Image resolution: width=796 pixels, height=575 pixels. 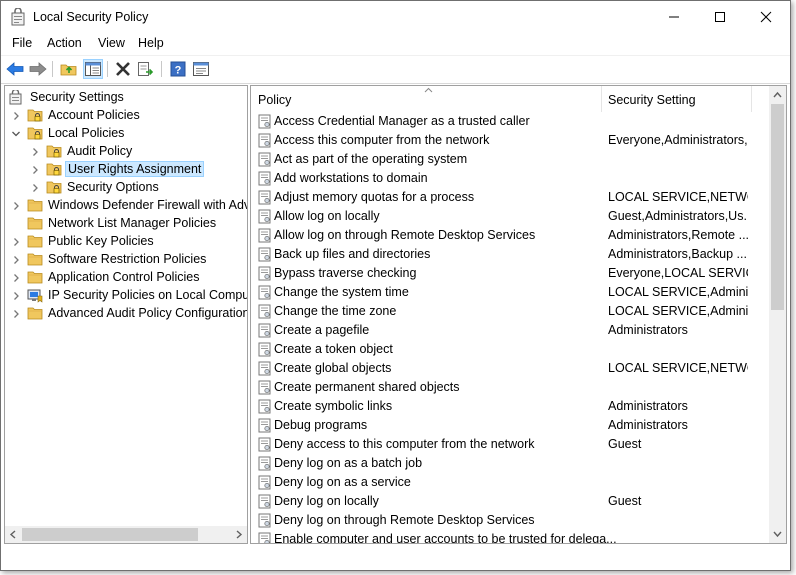 I want to click on tree-item-label: Public Key Policies, so click(x=101, y=241).